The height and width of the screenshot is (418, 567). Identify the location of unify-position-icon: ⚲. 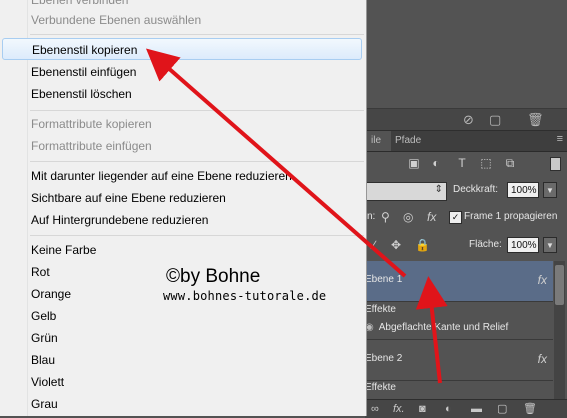
(385, 217).